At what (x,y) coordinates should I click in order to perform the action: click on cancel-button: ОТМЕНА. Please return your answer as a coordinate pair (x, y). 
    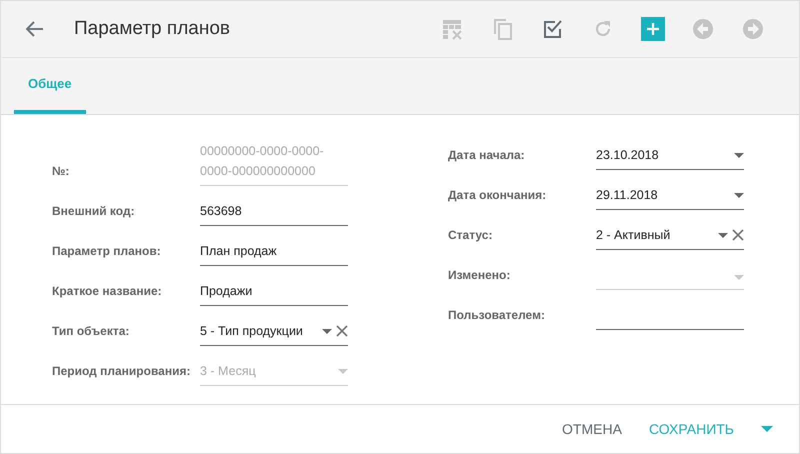
    Looking at the image, I should click on (592, 429).